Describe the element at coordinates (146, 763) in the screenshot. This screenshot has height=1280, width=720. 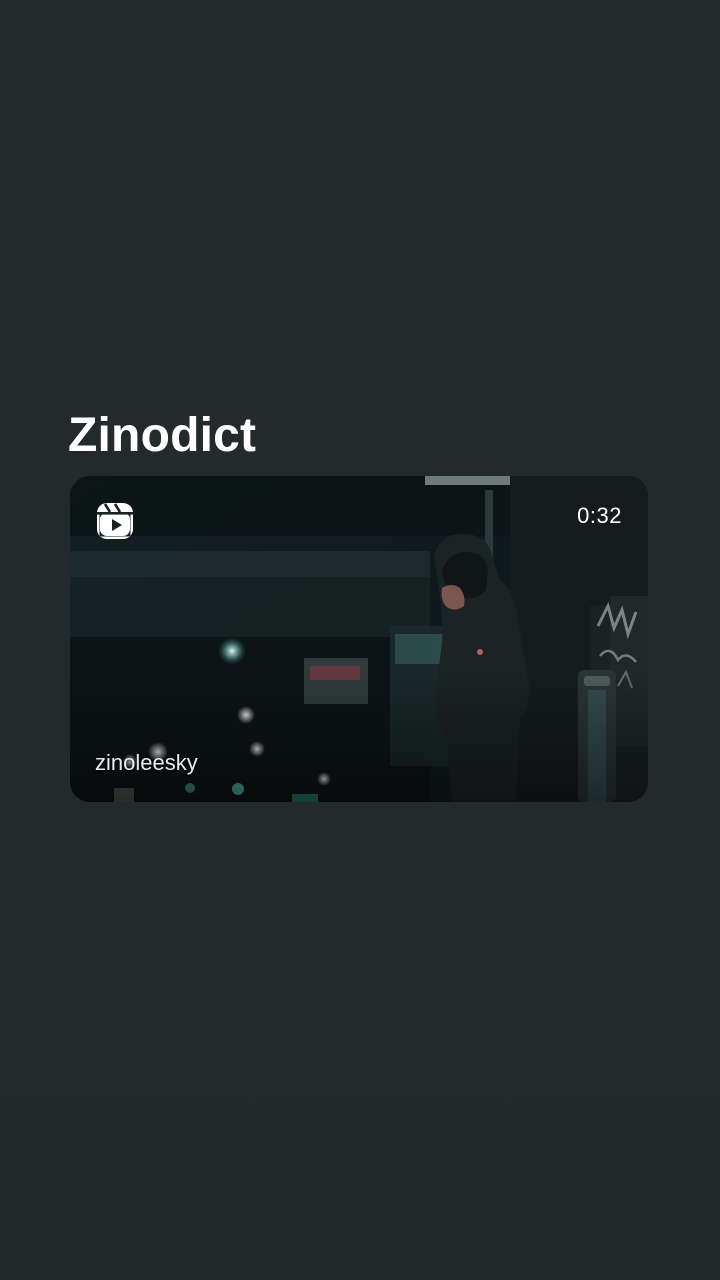
I see `reel-username: zinoleesky` at that location.